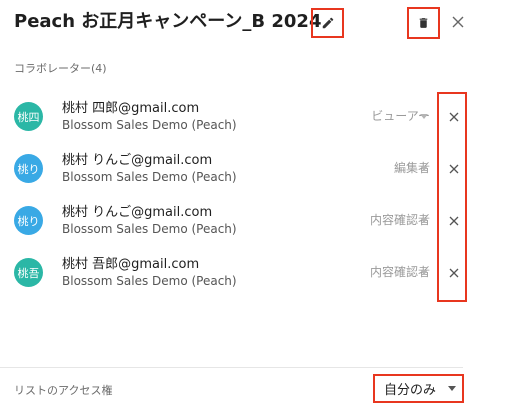 This screenshot has width=520, height=418. What do you see at coordinates (28, 272) in the screenshot?
I see `avatar: 桃吾` at bounding box center [28, 272].